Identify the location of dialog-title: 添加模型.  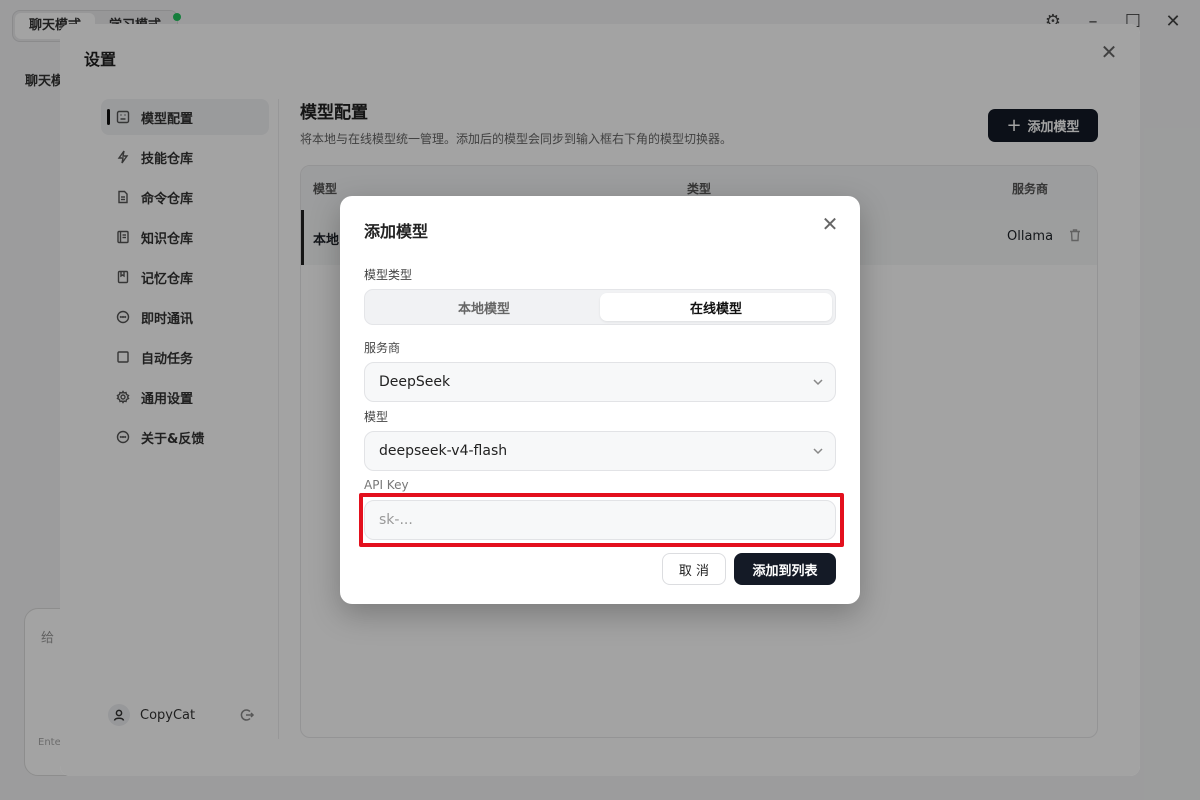
(396, 231).